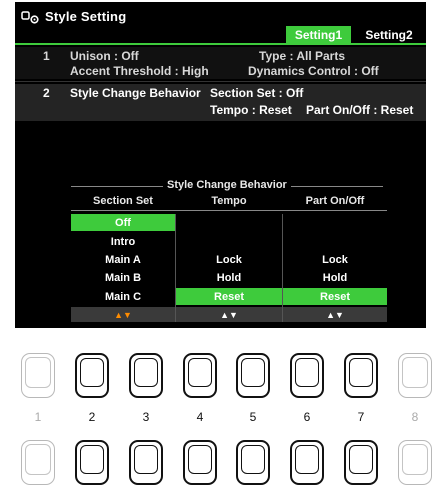 The height and width of the screenshot is (490, 433). Describe the element at coordinates (415, 417) in the screenshot. I see `button-number-8: 8` at that location.